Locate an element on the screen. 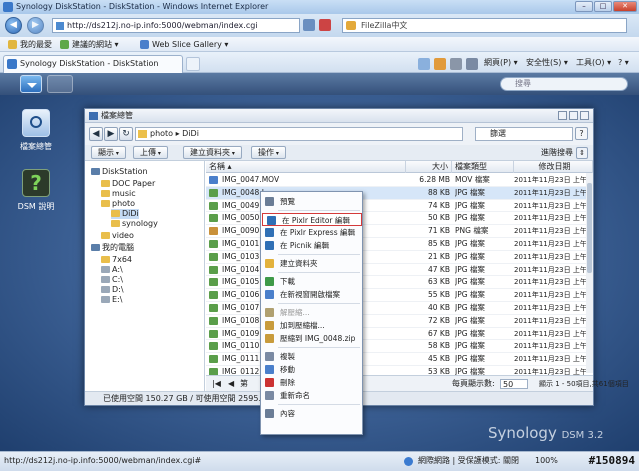  filter-input: 篩選 is located at coordinates (524, 134).